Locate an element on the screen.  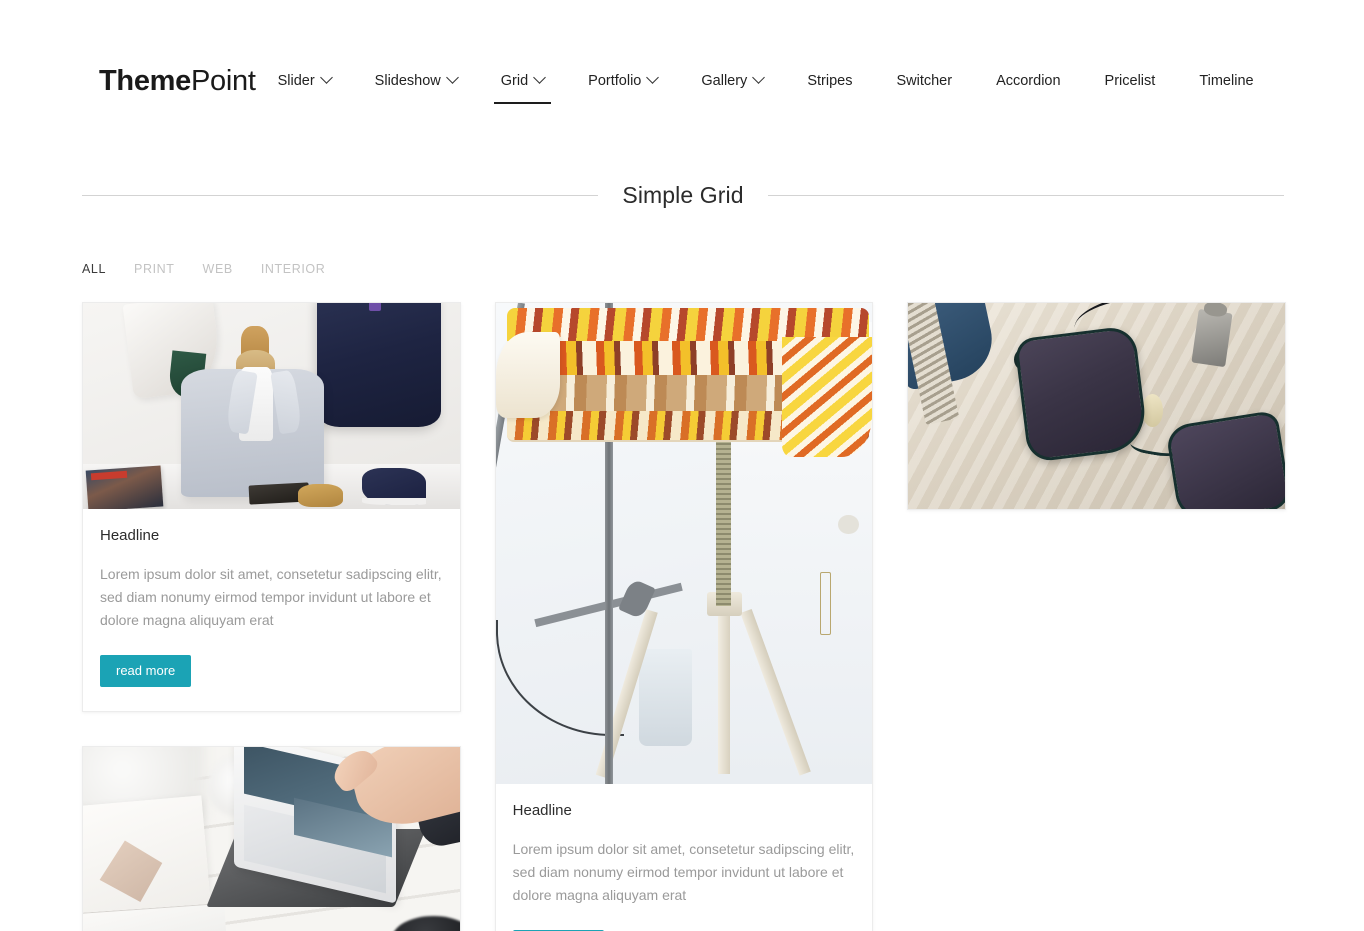
nav-item-slider: Slider is located at coordinates (304, 81).